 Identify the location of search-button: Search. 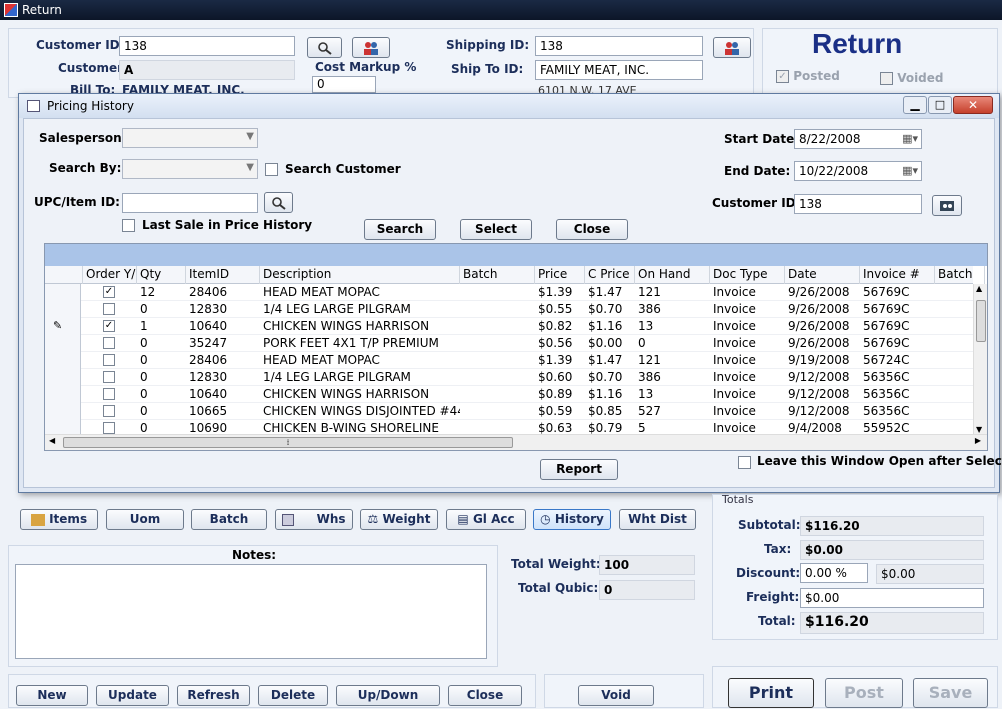
(400, 229).